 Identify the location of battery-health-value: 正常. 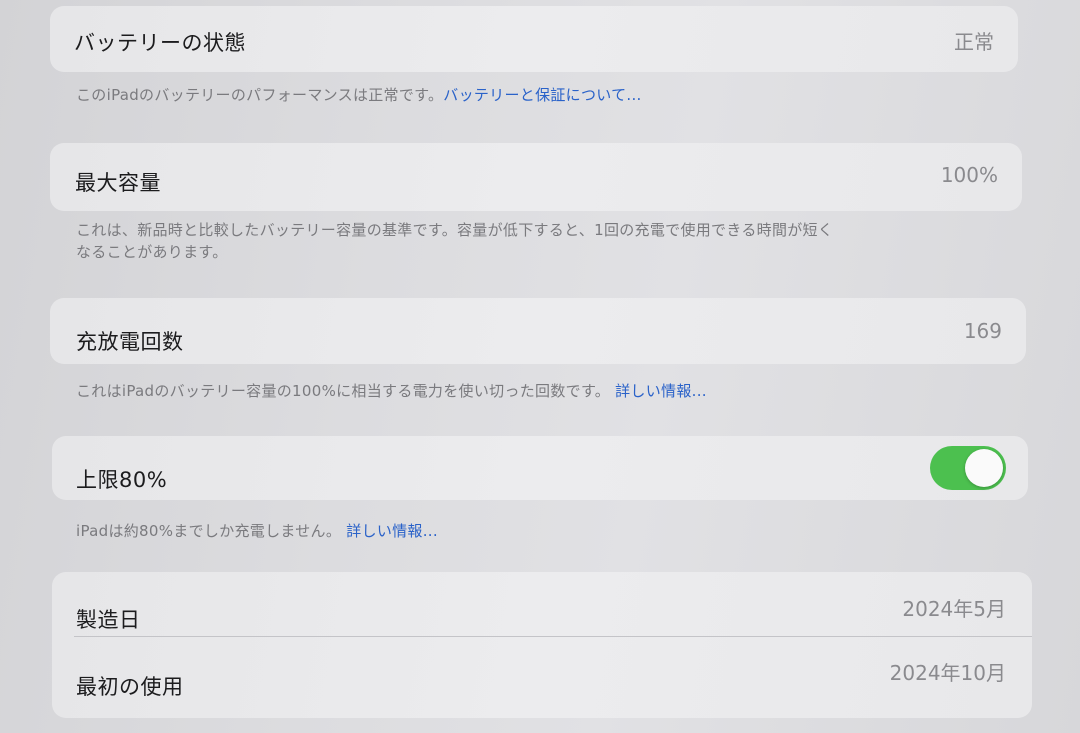
(974, 42).